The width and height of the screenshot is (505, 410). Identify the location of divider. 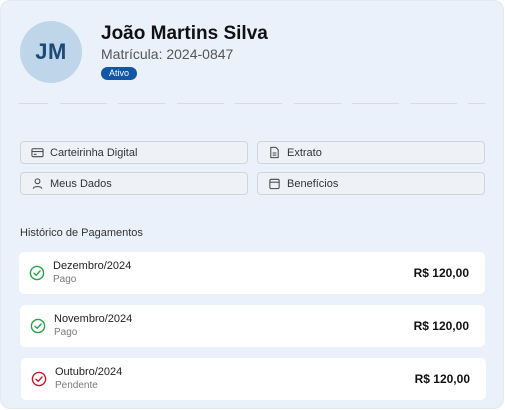
(252, 103).